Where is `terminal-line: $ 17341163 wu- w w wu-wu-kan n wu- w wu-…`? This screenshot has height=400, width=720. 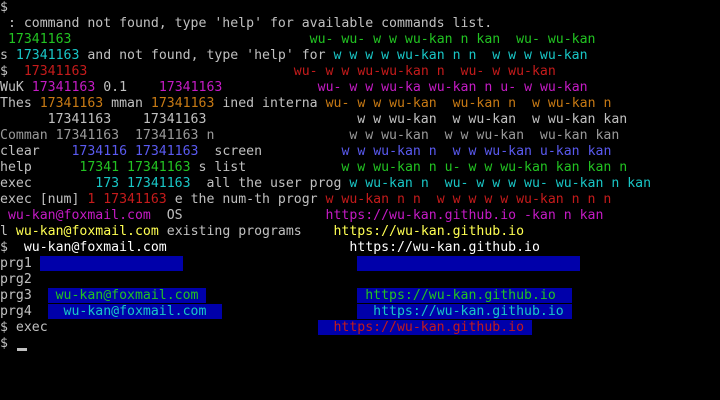 terminal-line: $ 17341163 wu- w w wu-wu-kan n wu- w wu-… is located at coordinates (278, 72).